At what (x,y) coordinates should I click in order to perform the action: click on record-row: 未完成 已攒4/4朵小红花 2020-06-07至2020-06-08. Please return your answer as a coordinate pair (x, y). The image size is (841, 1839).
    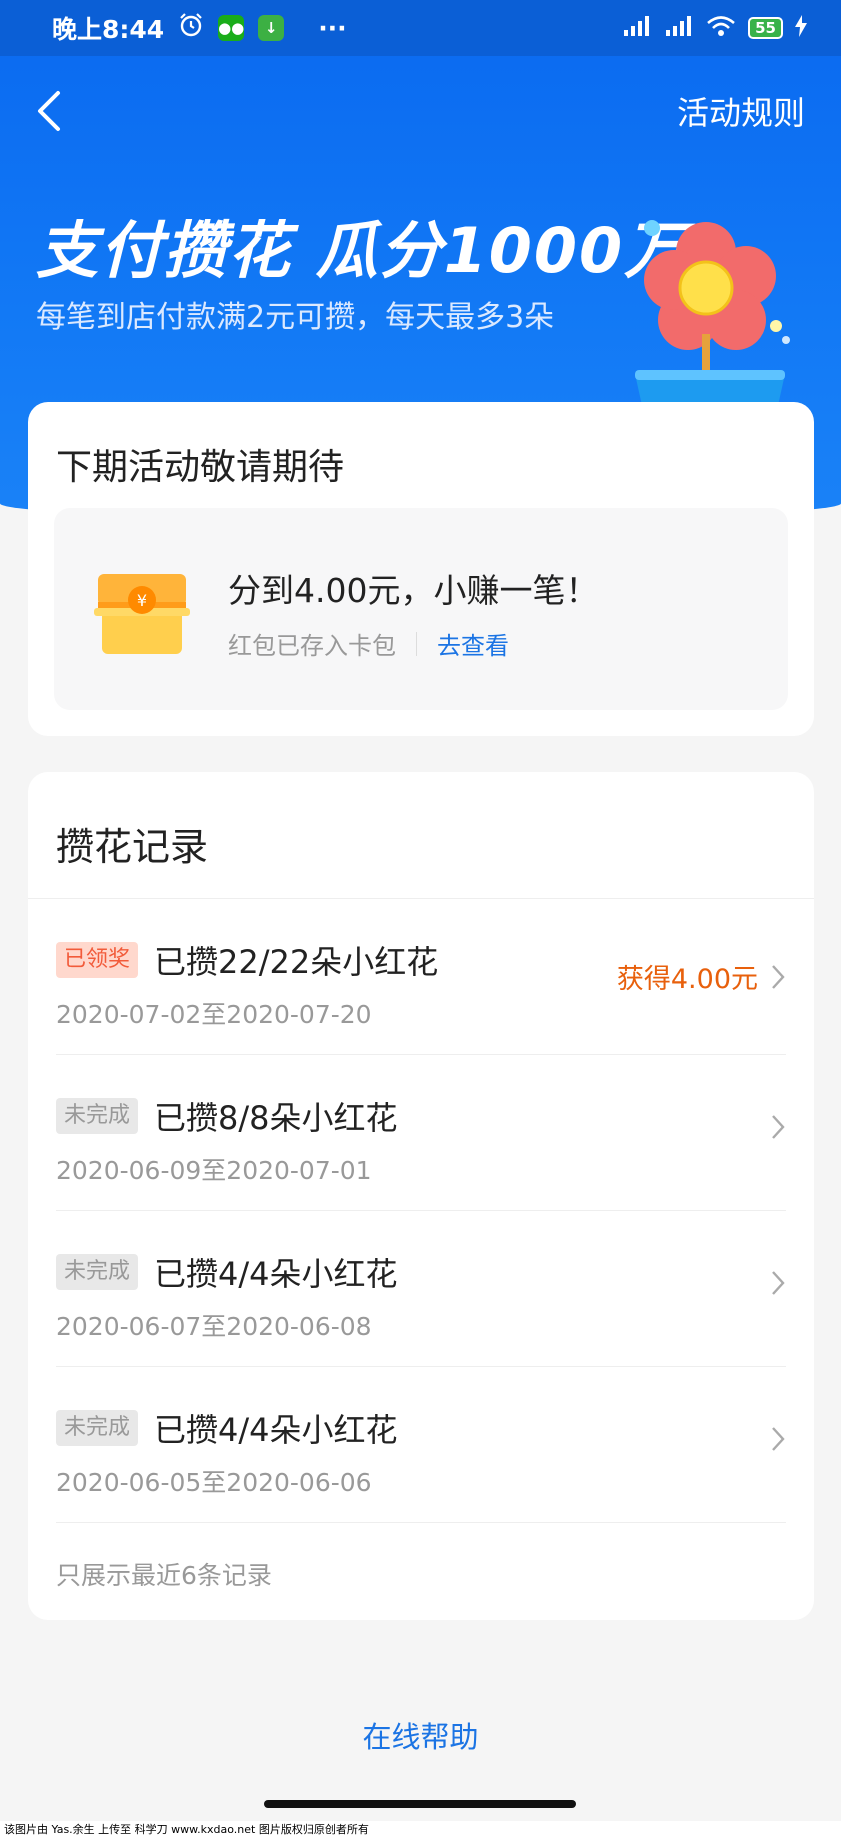
    Looking at the image, I should click on (421, 1289).